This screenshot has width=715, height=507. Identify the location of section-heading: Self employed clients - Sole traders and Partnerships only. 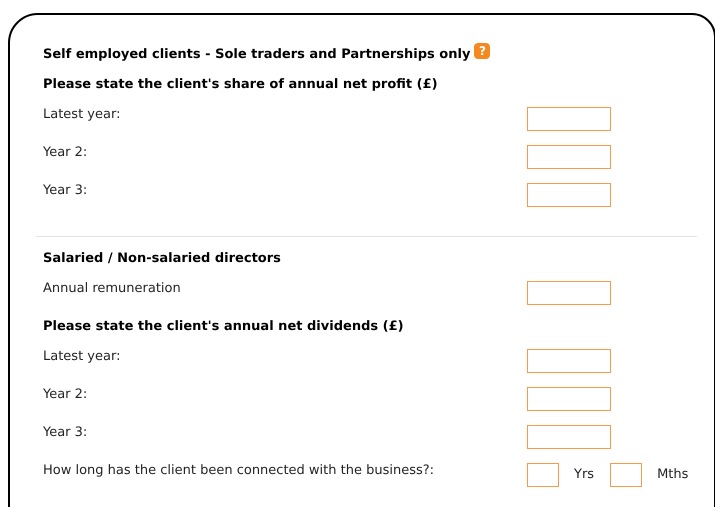
(256, 55).